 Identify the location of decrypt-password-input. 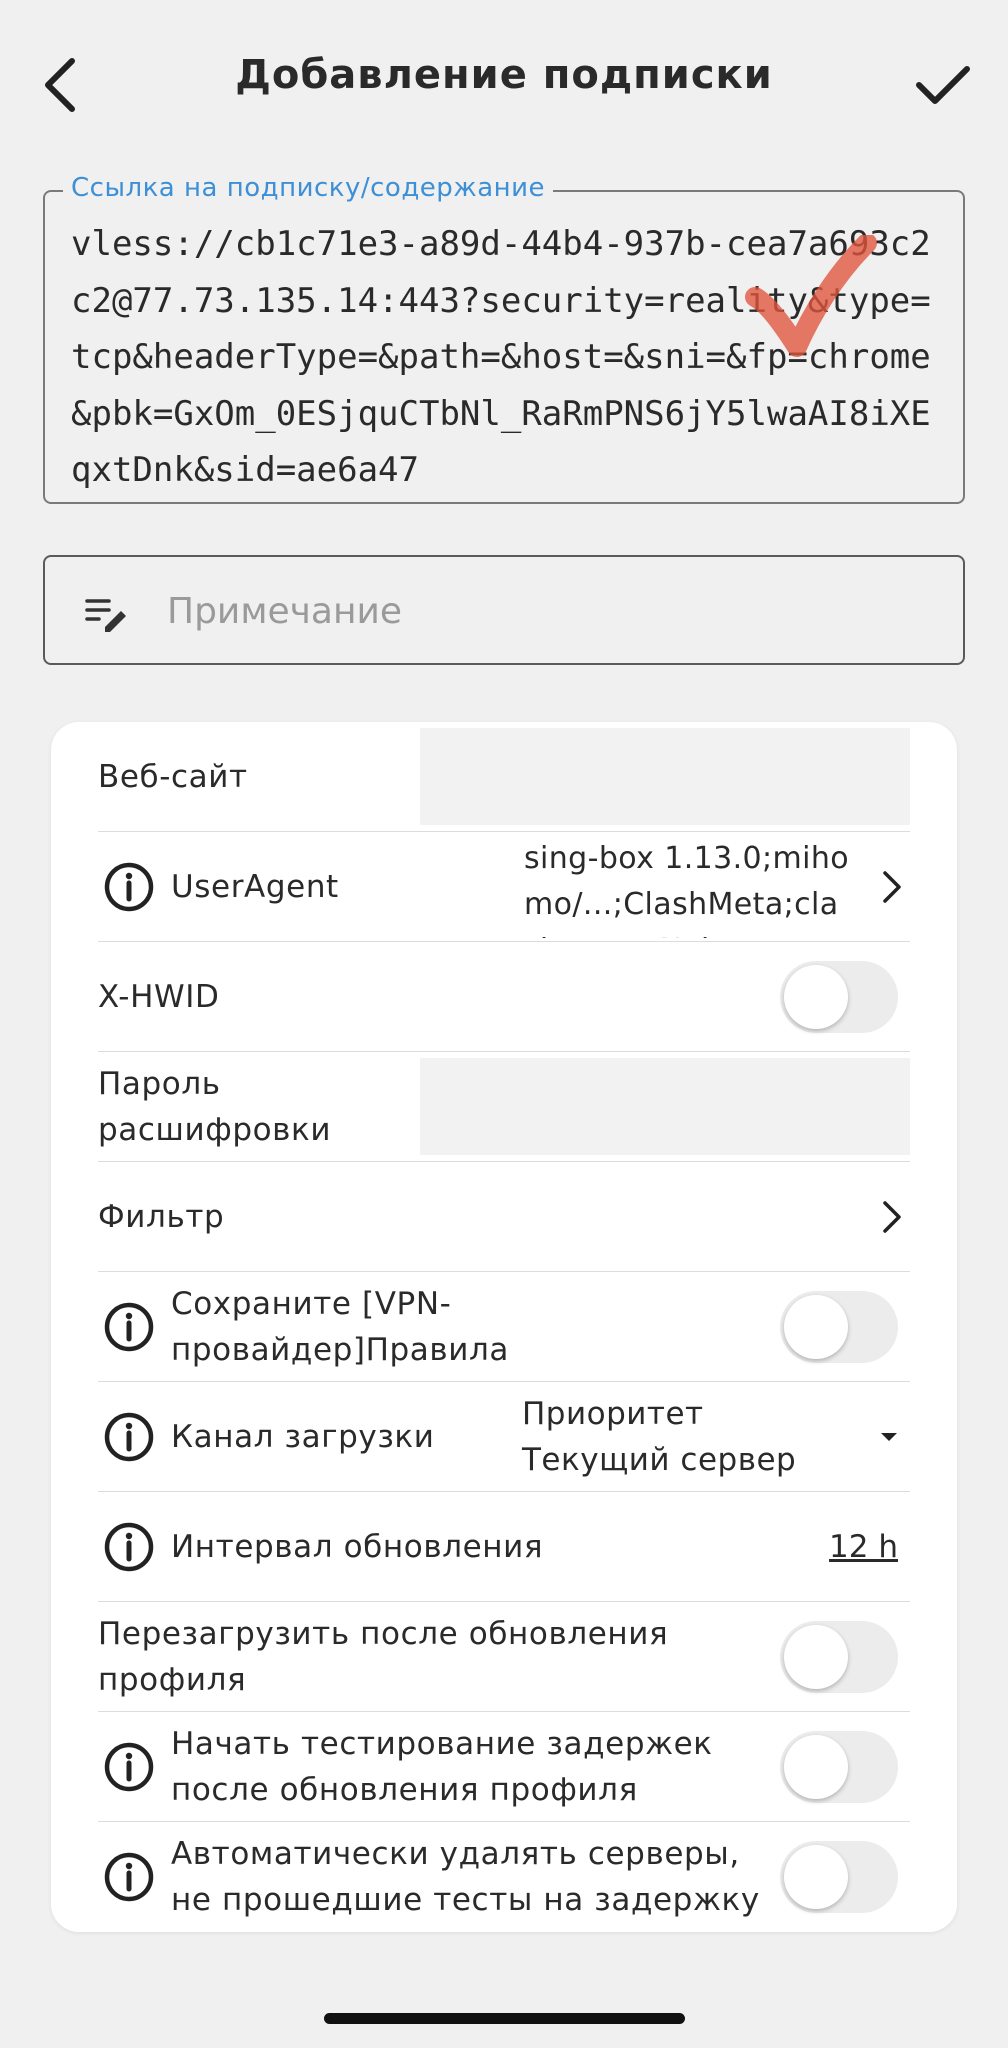
(665, 1106).